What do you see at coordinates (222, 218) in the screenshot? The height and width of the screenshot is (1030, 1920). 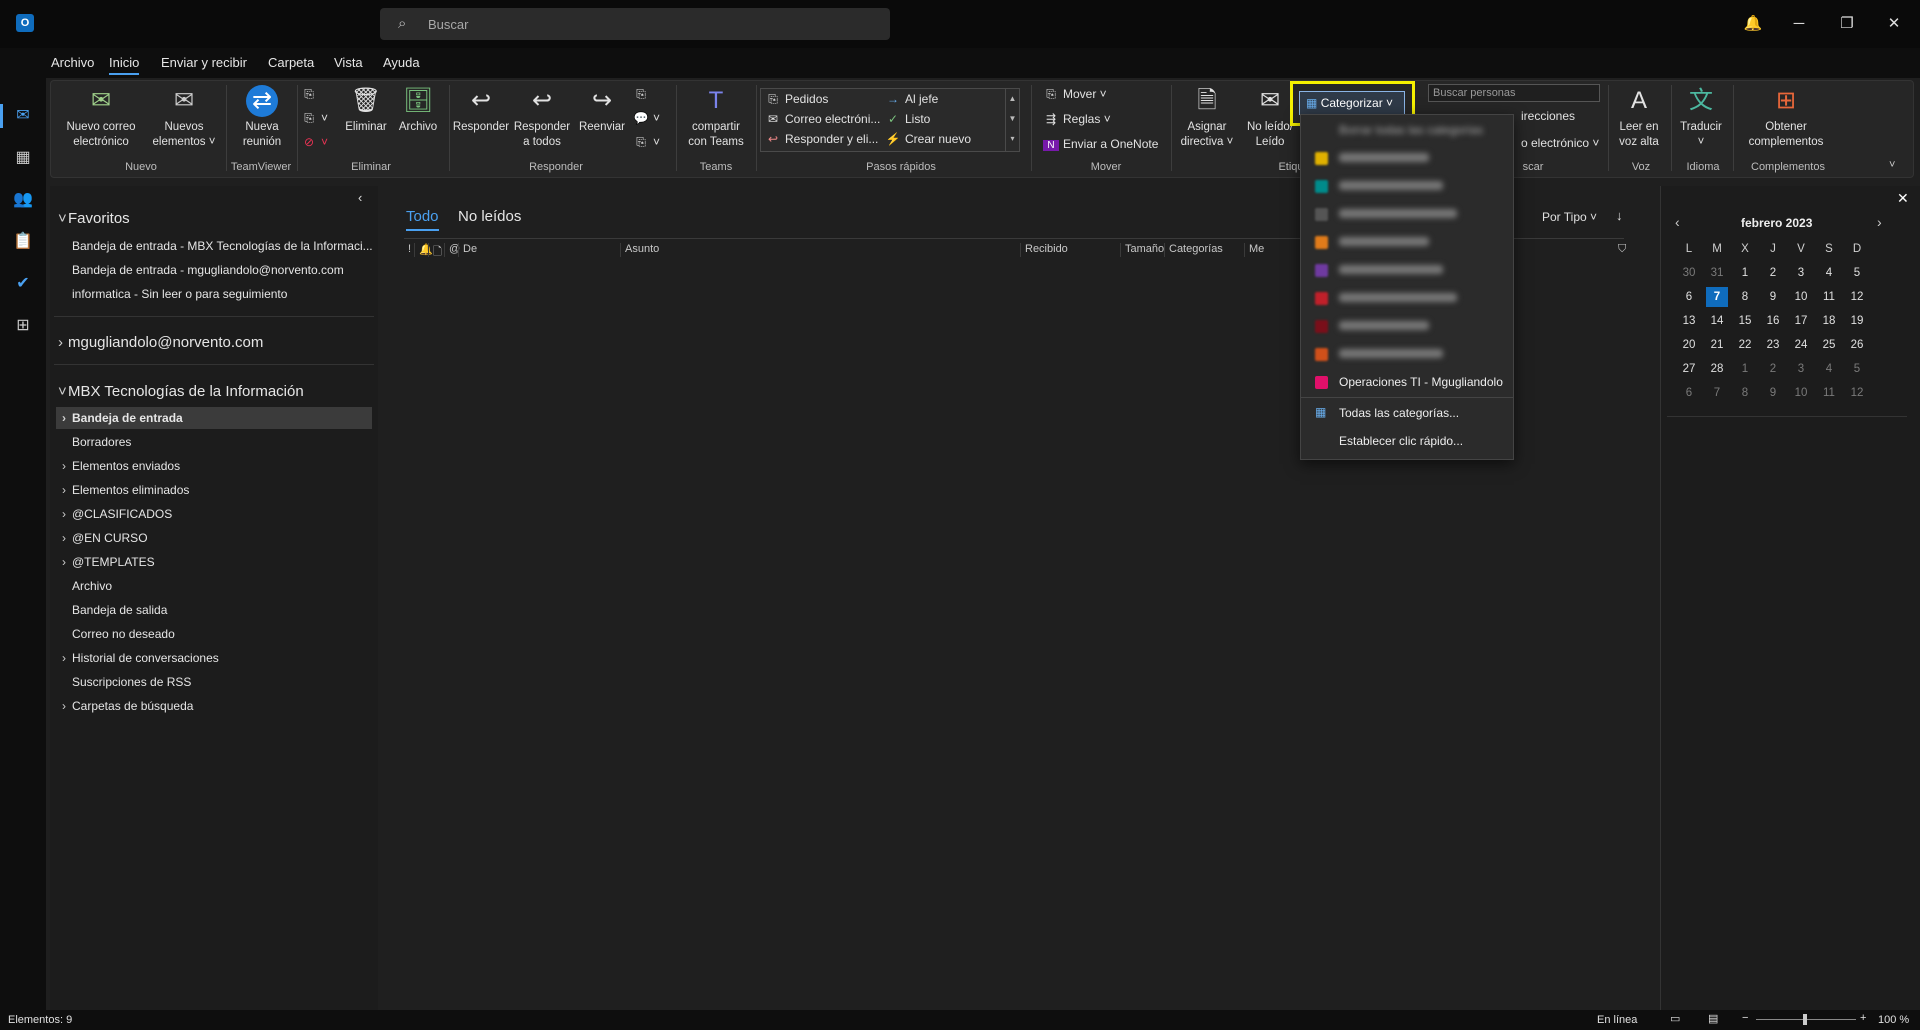 I see `favorites-header: ˅Favoritos` at bounding box center [222, 218].